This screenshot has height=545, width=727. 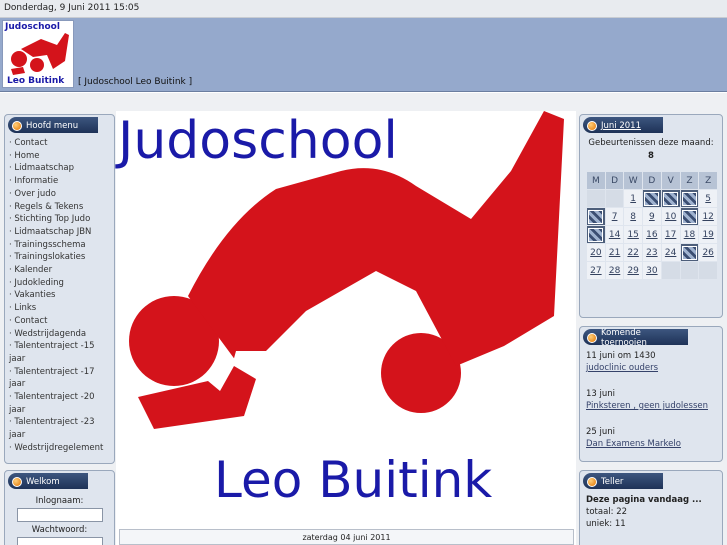 I want to click on weekday-header: V, so click(x=670, y=180).